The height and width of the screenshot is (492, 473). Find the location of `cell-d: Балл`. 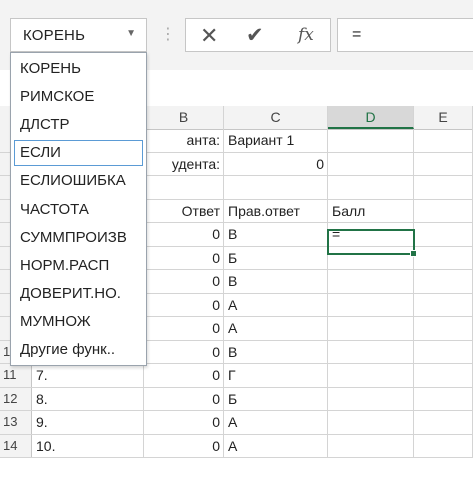

cell-d: Балл is located at coordinates (371, 210).